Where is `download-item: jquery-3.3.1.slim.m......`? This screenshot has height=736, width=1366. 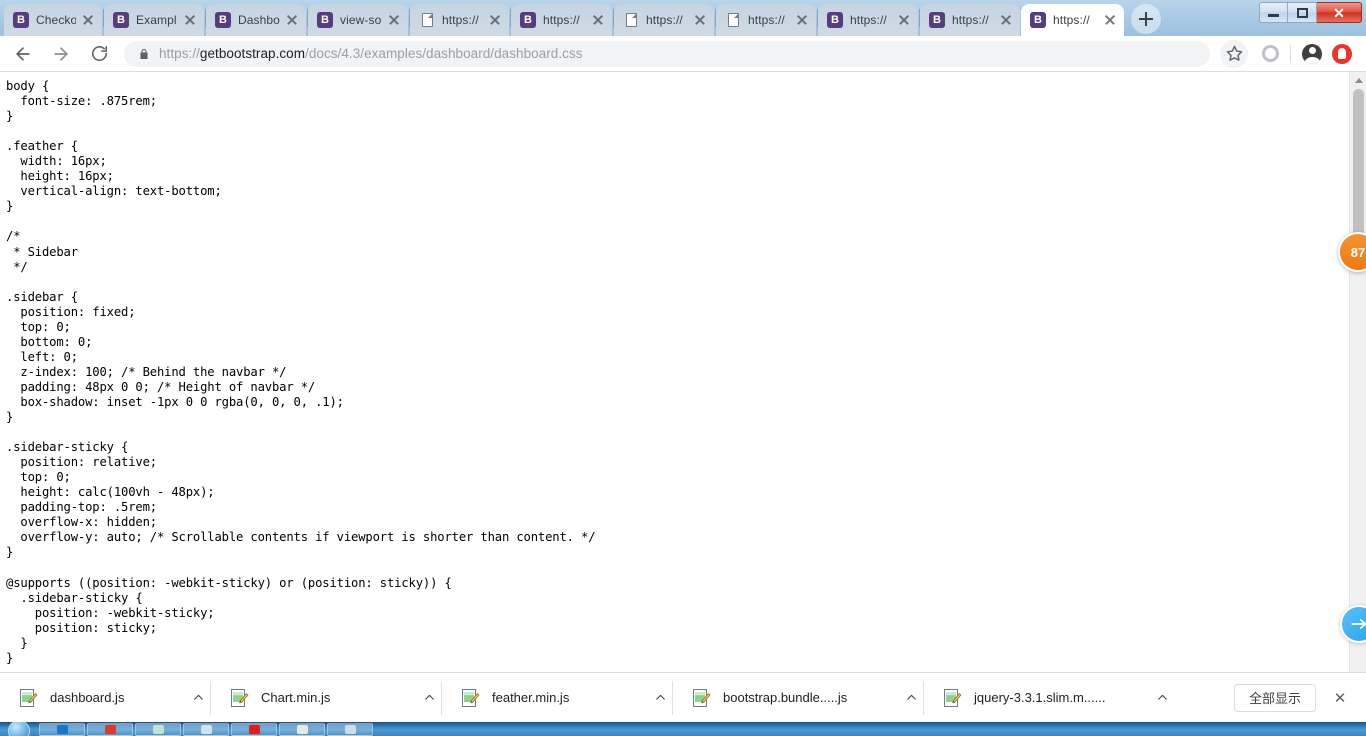
download-item: jquery-3.3.1.slim.m...... is located at coordinates (1049, 698).